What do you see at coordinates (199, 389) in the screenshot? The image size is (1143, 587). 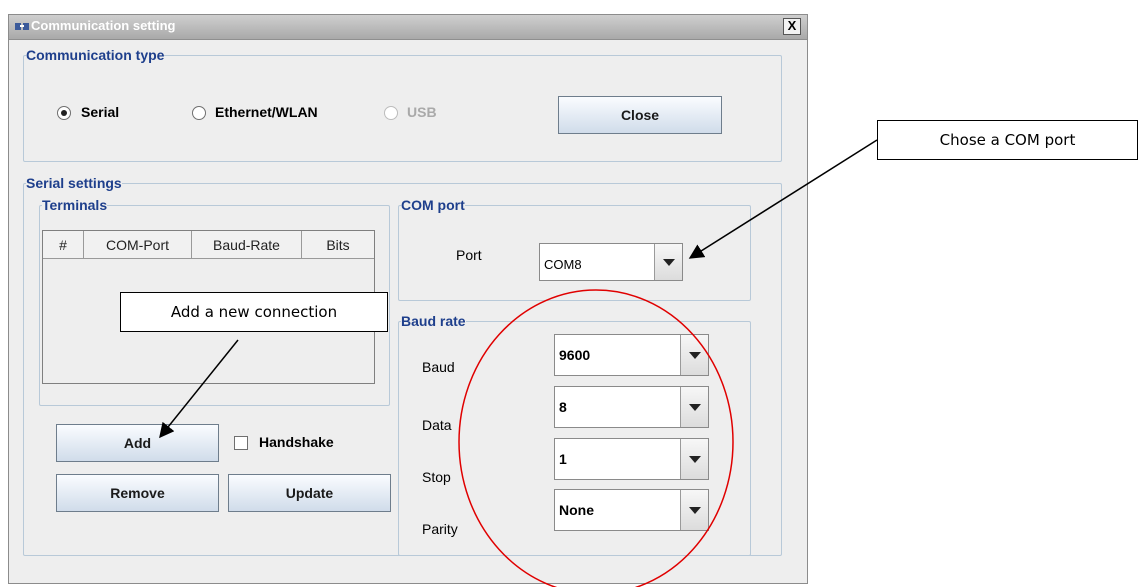 I see `add-arrow-upper` at bounding box center [199, 389].